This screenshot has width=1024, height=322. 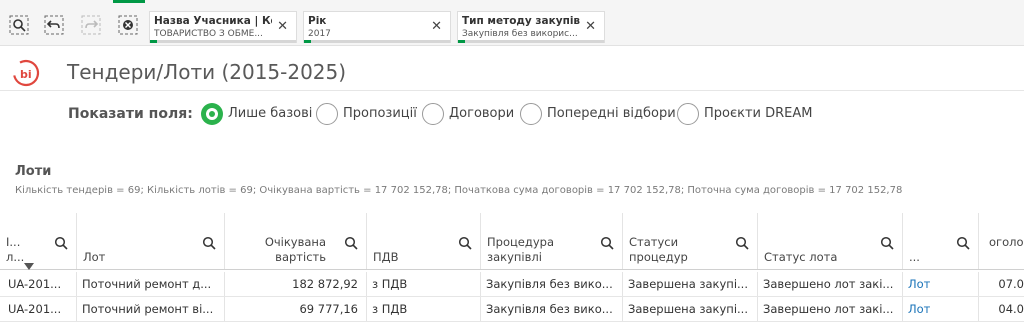 I want to click on app-logo-icon: bi, so click(x=26, y=75).